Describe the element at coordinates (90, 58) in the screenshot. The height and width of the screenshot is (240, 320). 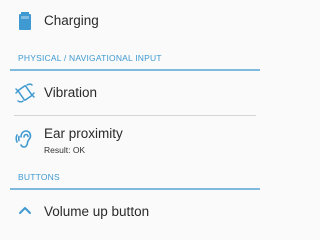
I see `section-label-physical: PHYSICAL / NAVIGATIONAL INPUT` at that location.